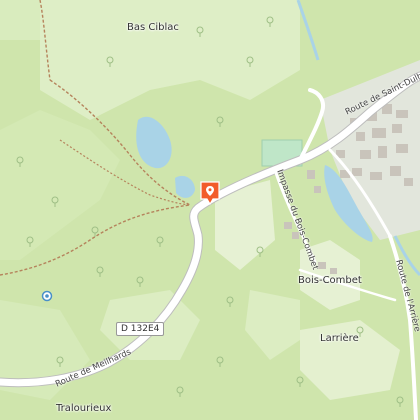 The image size is (420, 420). What do you see at coordinates (153, 27) in the screenshot?
I see `place-label-bas-ciblac: Bas Ciblac` at bounding box center [153, 27].